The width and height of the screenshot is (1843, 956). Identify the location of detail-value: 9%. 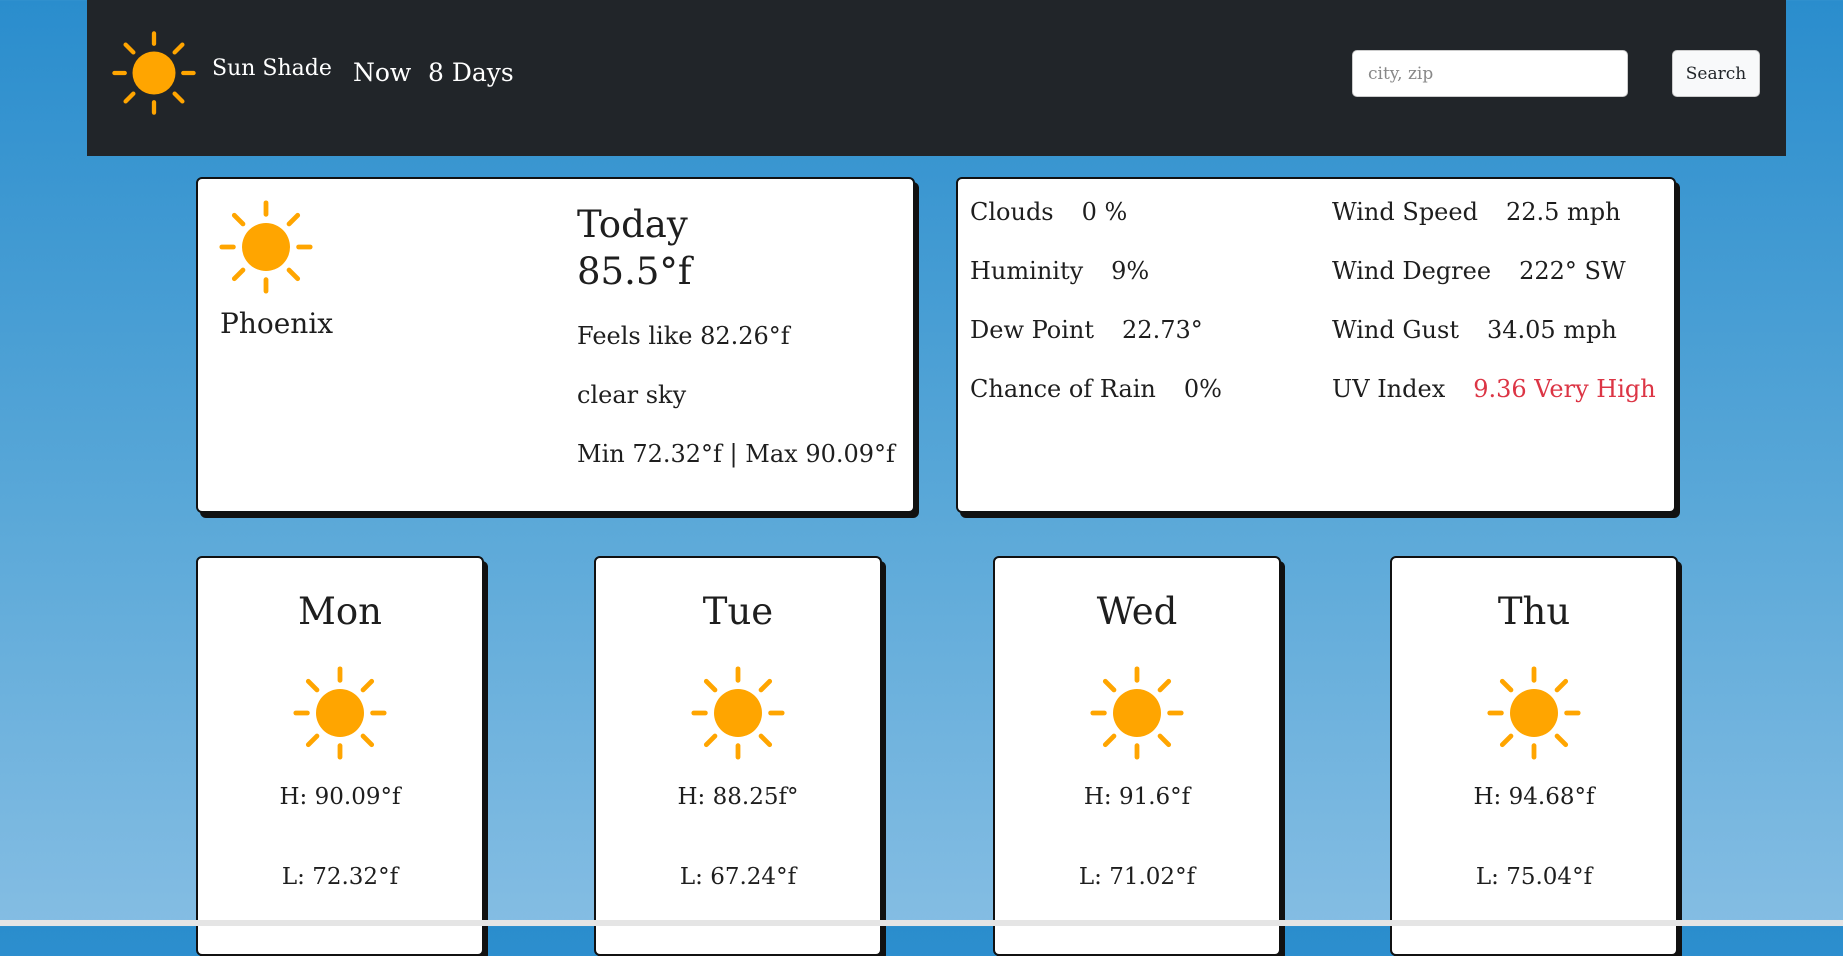
(1130, 271).